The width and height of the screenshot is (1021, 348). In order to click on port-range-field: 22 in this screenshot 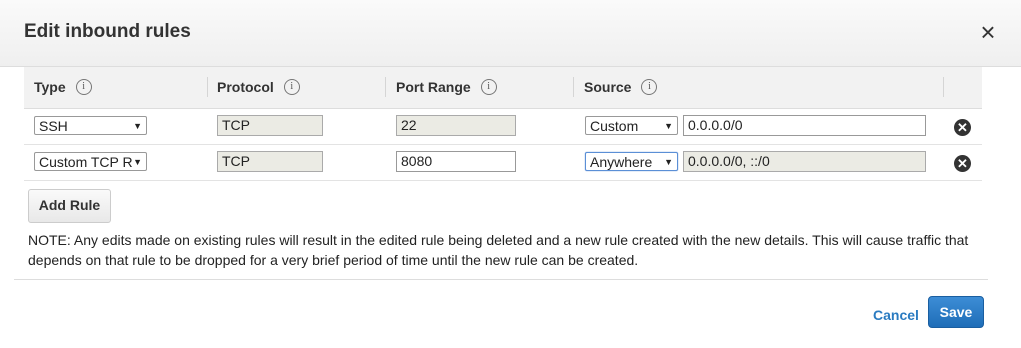, I will do `click(456, 125)`.